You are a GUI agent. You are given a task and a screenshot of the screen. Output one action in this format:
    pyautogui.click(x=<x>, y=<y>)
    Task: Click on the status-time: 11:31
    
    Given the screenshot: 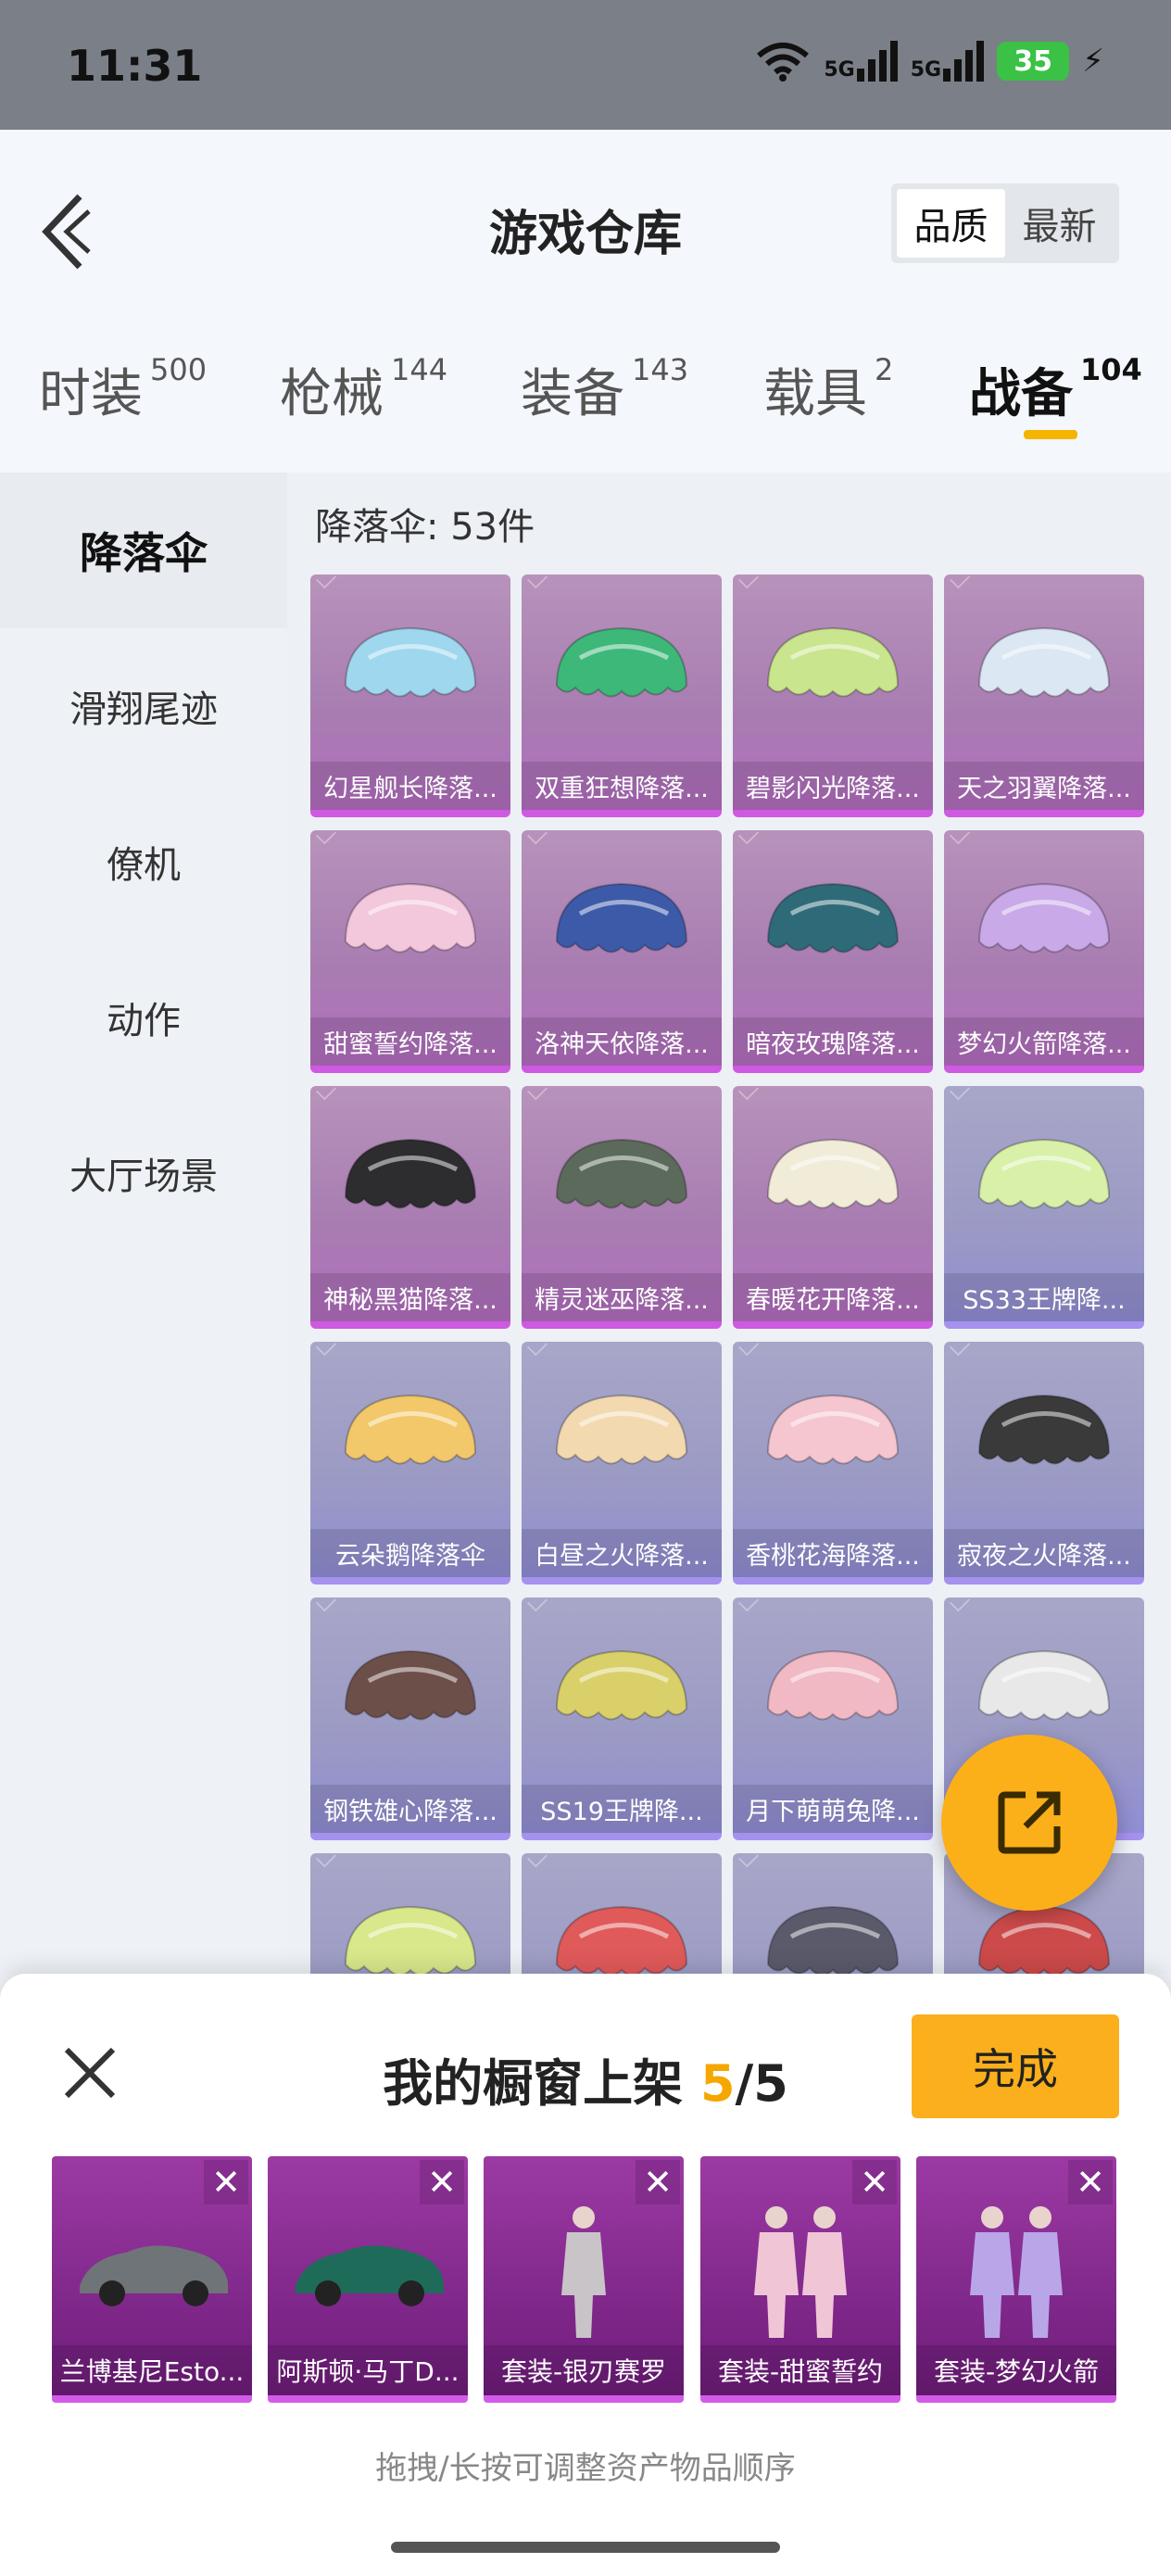 What is the action you would take?
    pyautogui.click(x=135, y=66)
    